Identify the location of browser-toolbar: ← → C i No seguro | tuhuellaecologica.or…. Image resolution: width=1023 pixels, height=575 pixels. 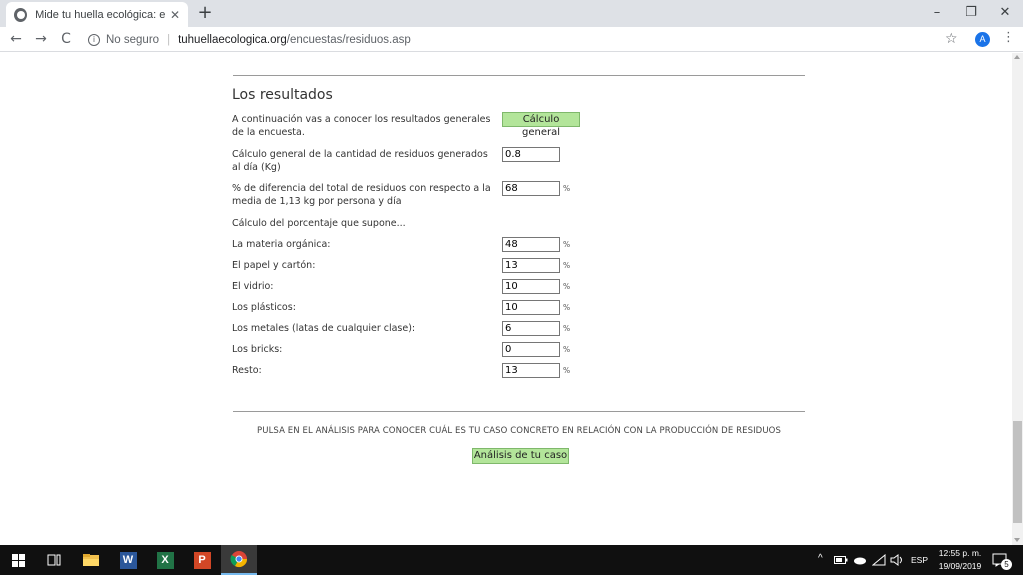
(511, 39).